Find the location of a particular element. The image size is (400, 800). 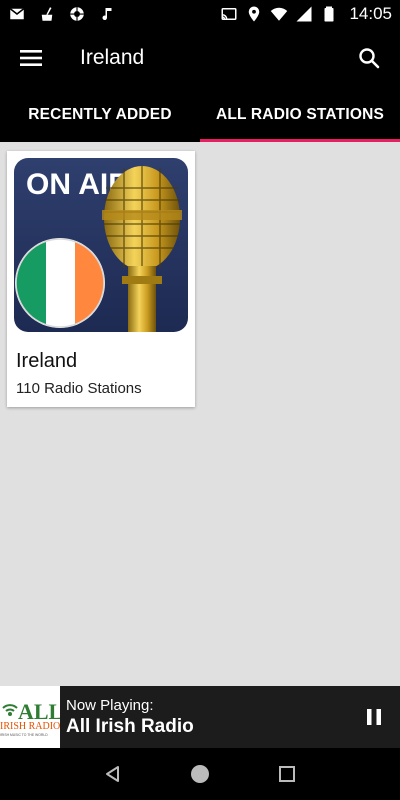

mail-icon is located at coordinates (17, 14).